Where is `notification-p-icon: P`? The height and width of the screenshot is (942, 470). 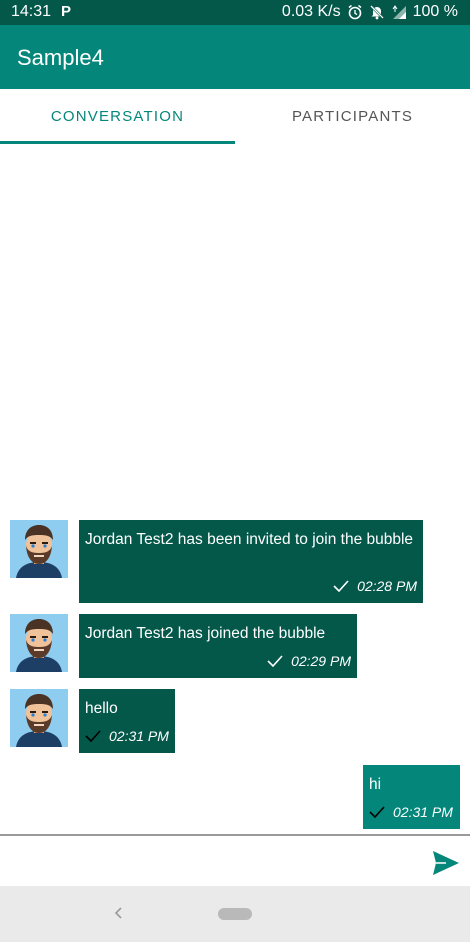
notification-p-icon: P is located at coordinates (66, 11).